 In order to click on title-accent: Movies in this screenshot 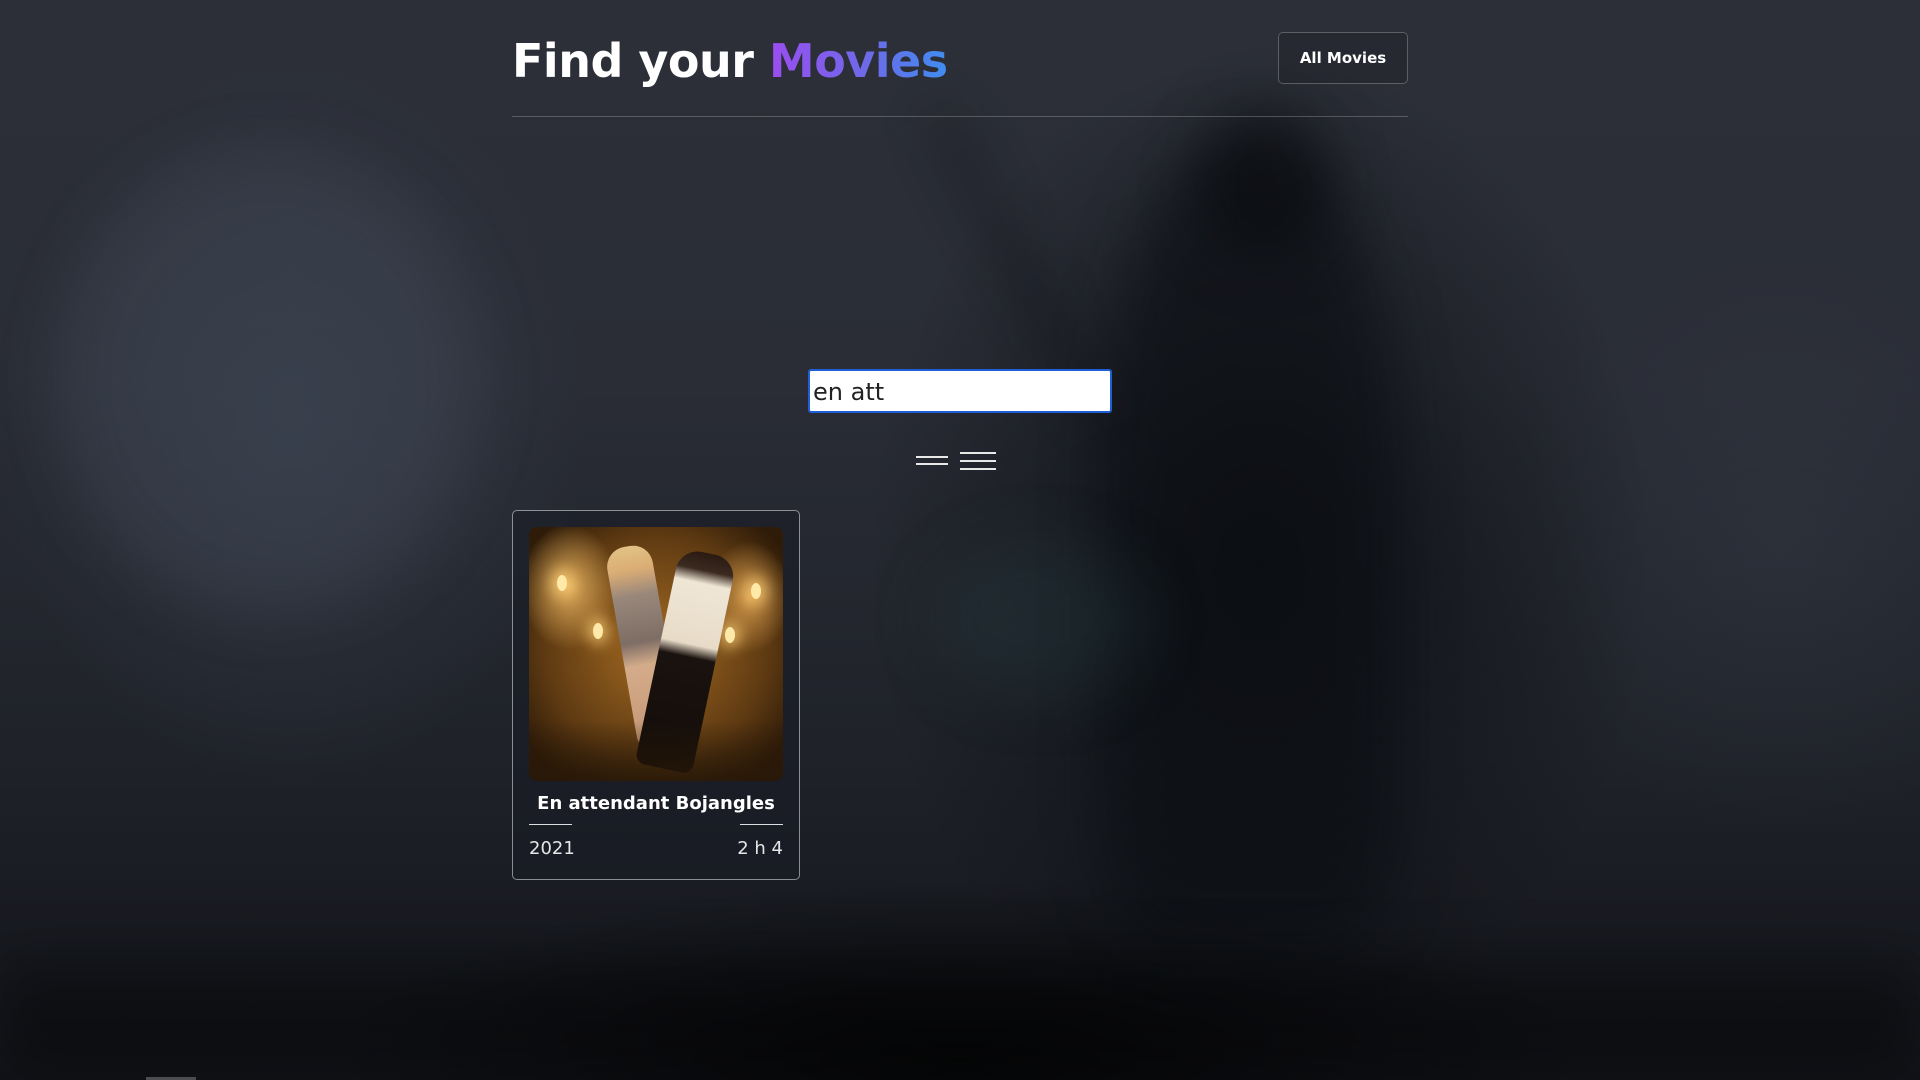, I will do `click(858, 61)`.